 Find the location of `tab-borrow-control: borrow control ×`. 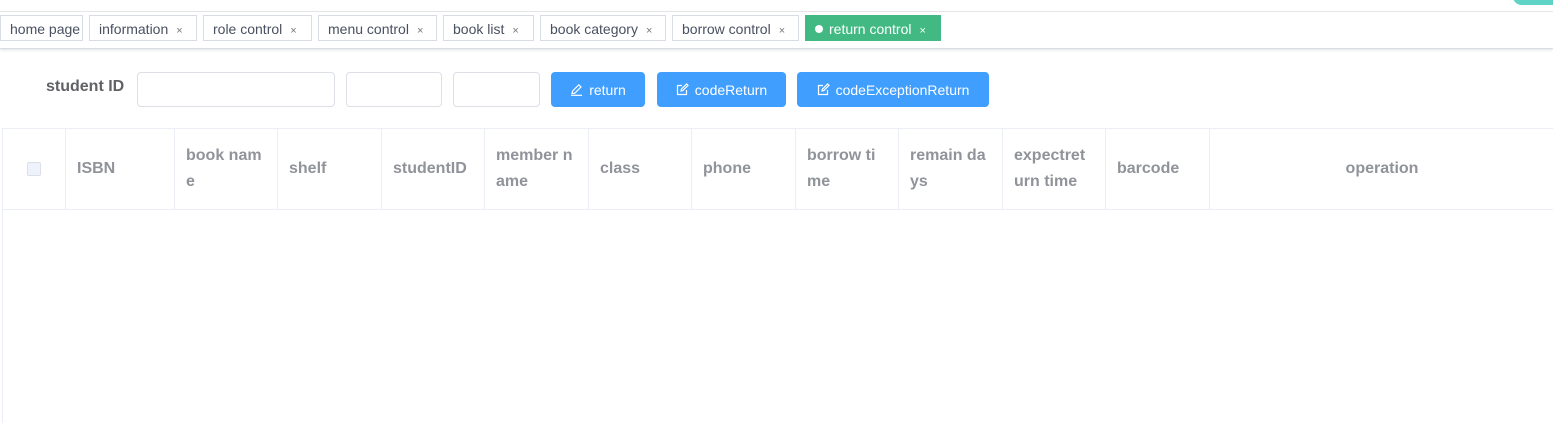

tab-borrow-control: borrow control × is located at coordinates (735, 28).